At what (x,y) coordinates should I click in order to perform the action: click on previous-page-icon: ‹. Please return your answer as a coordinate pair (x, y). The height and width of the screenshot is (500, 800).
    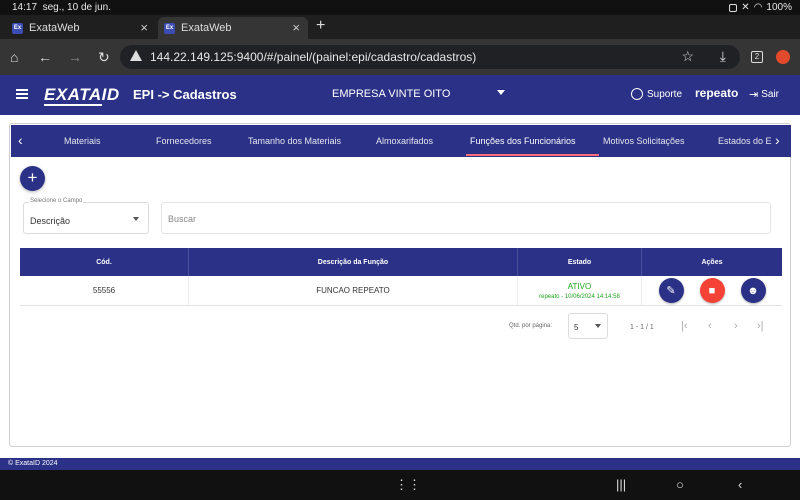
    Looking at the image, I should click on (710, 326).